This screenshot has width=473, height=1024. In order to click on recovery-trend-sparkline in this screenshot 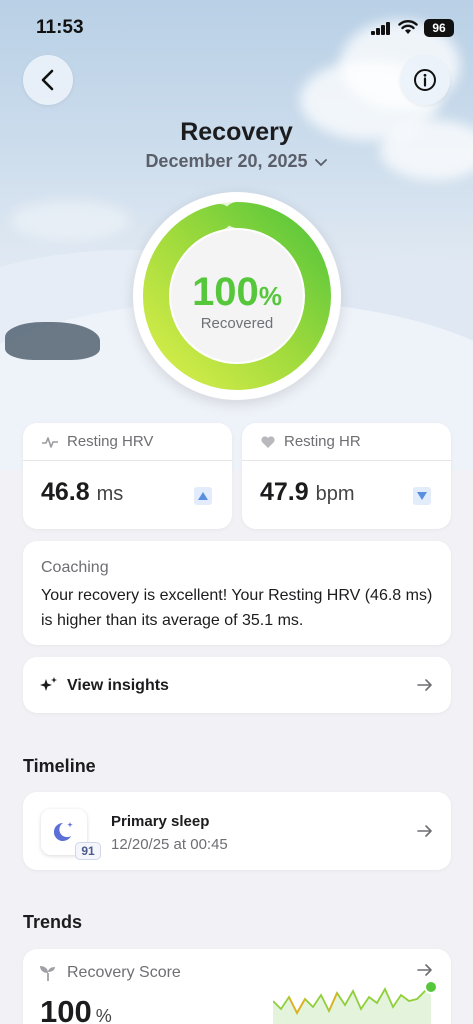, I will do `click(355, 1002)`.